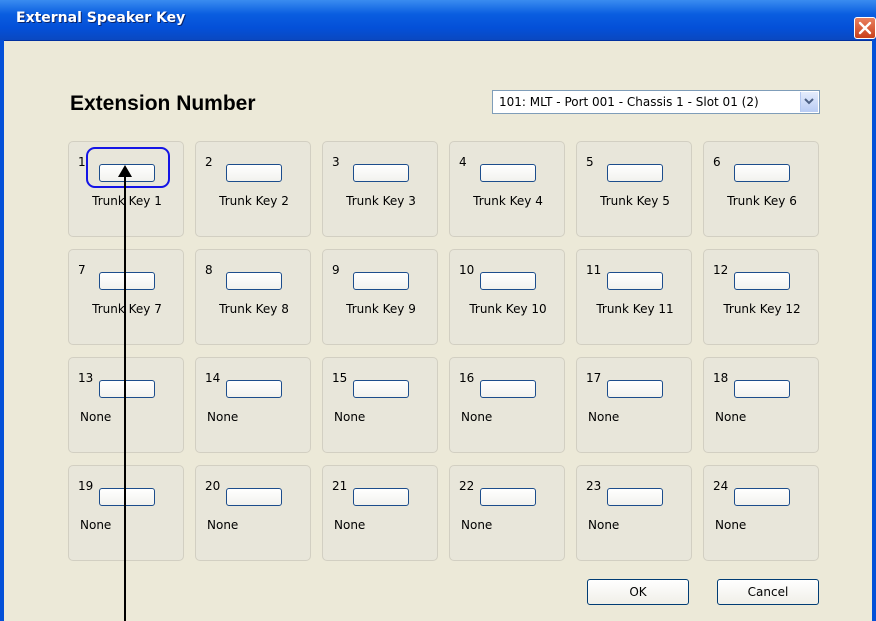 The width and height of the screenshot is (876, 621). I want to click on key-label: Trunk Key 2, so click(254, 201).